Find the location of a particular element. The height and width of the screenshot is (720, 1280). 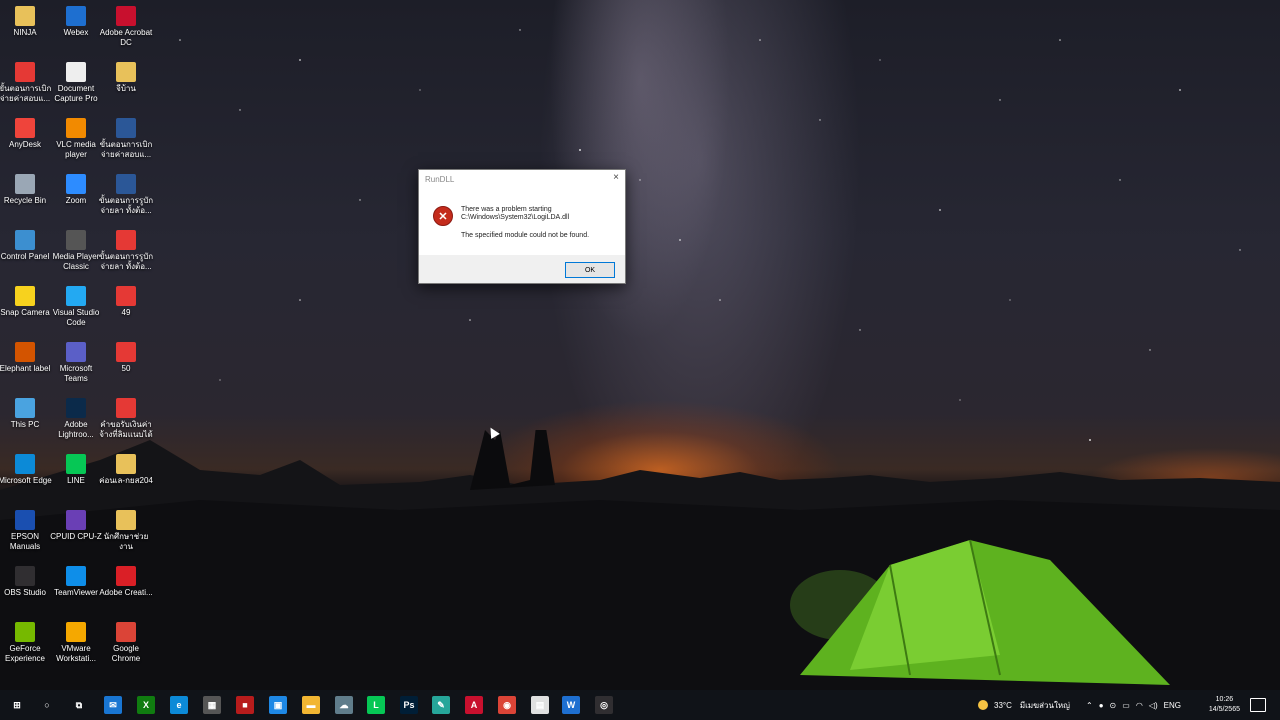

desktop-icon: Media Player Classic is located at coordinates (76, 251).